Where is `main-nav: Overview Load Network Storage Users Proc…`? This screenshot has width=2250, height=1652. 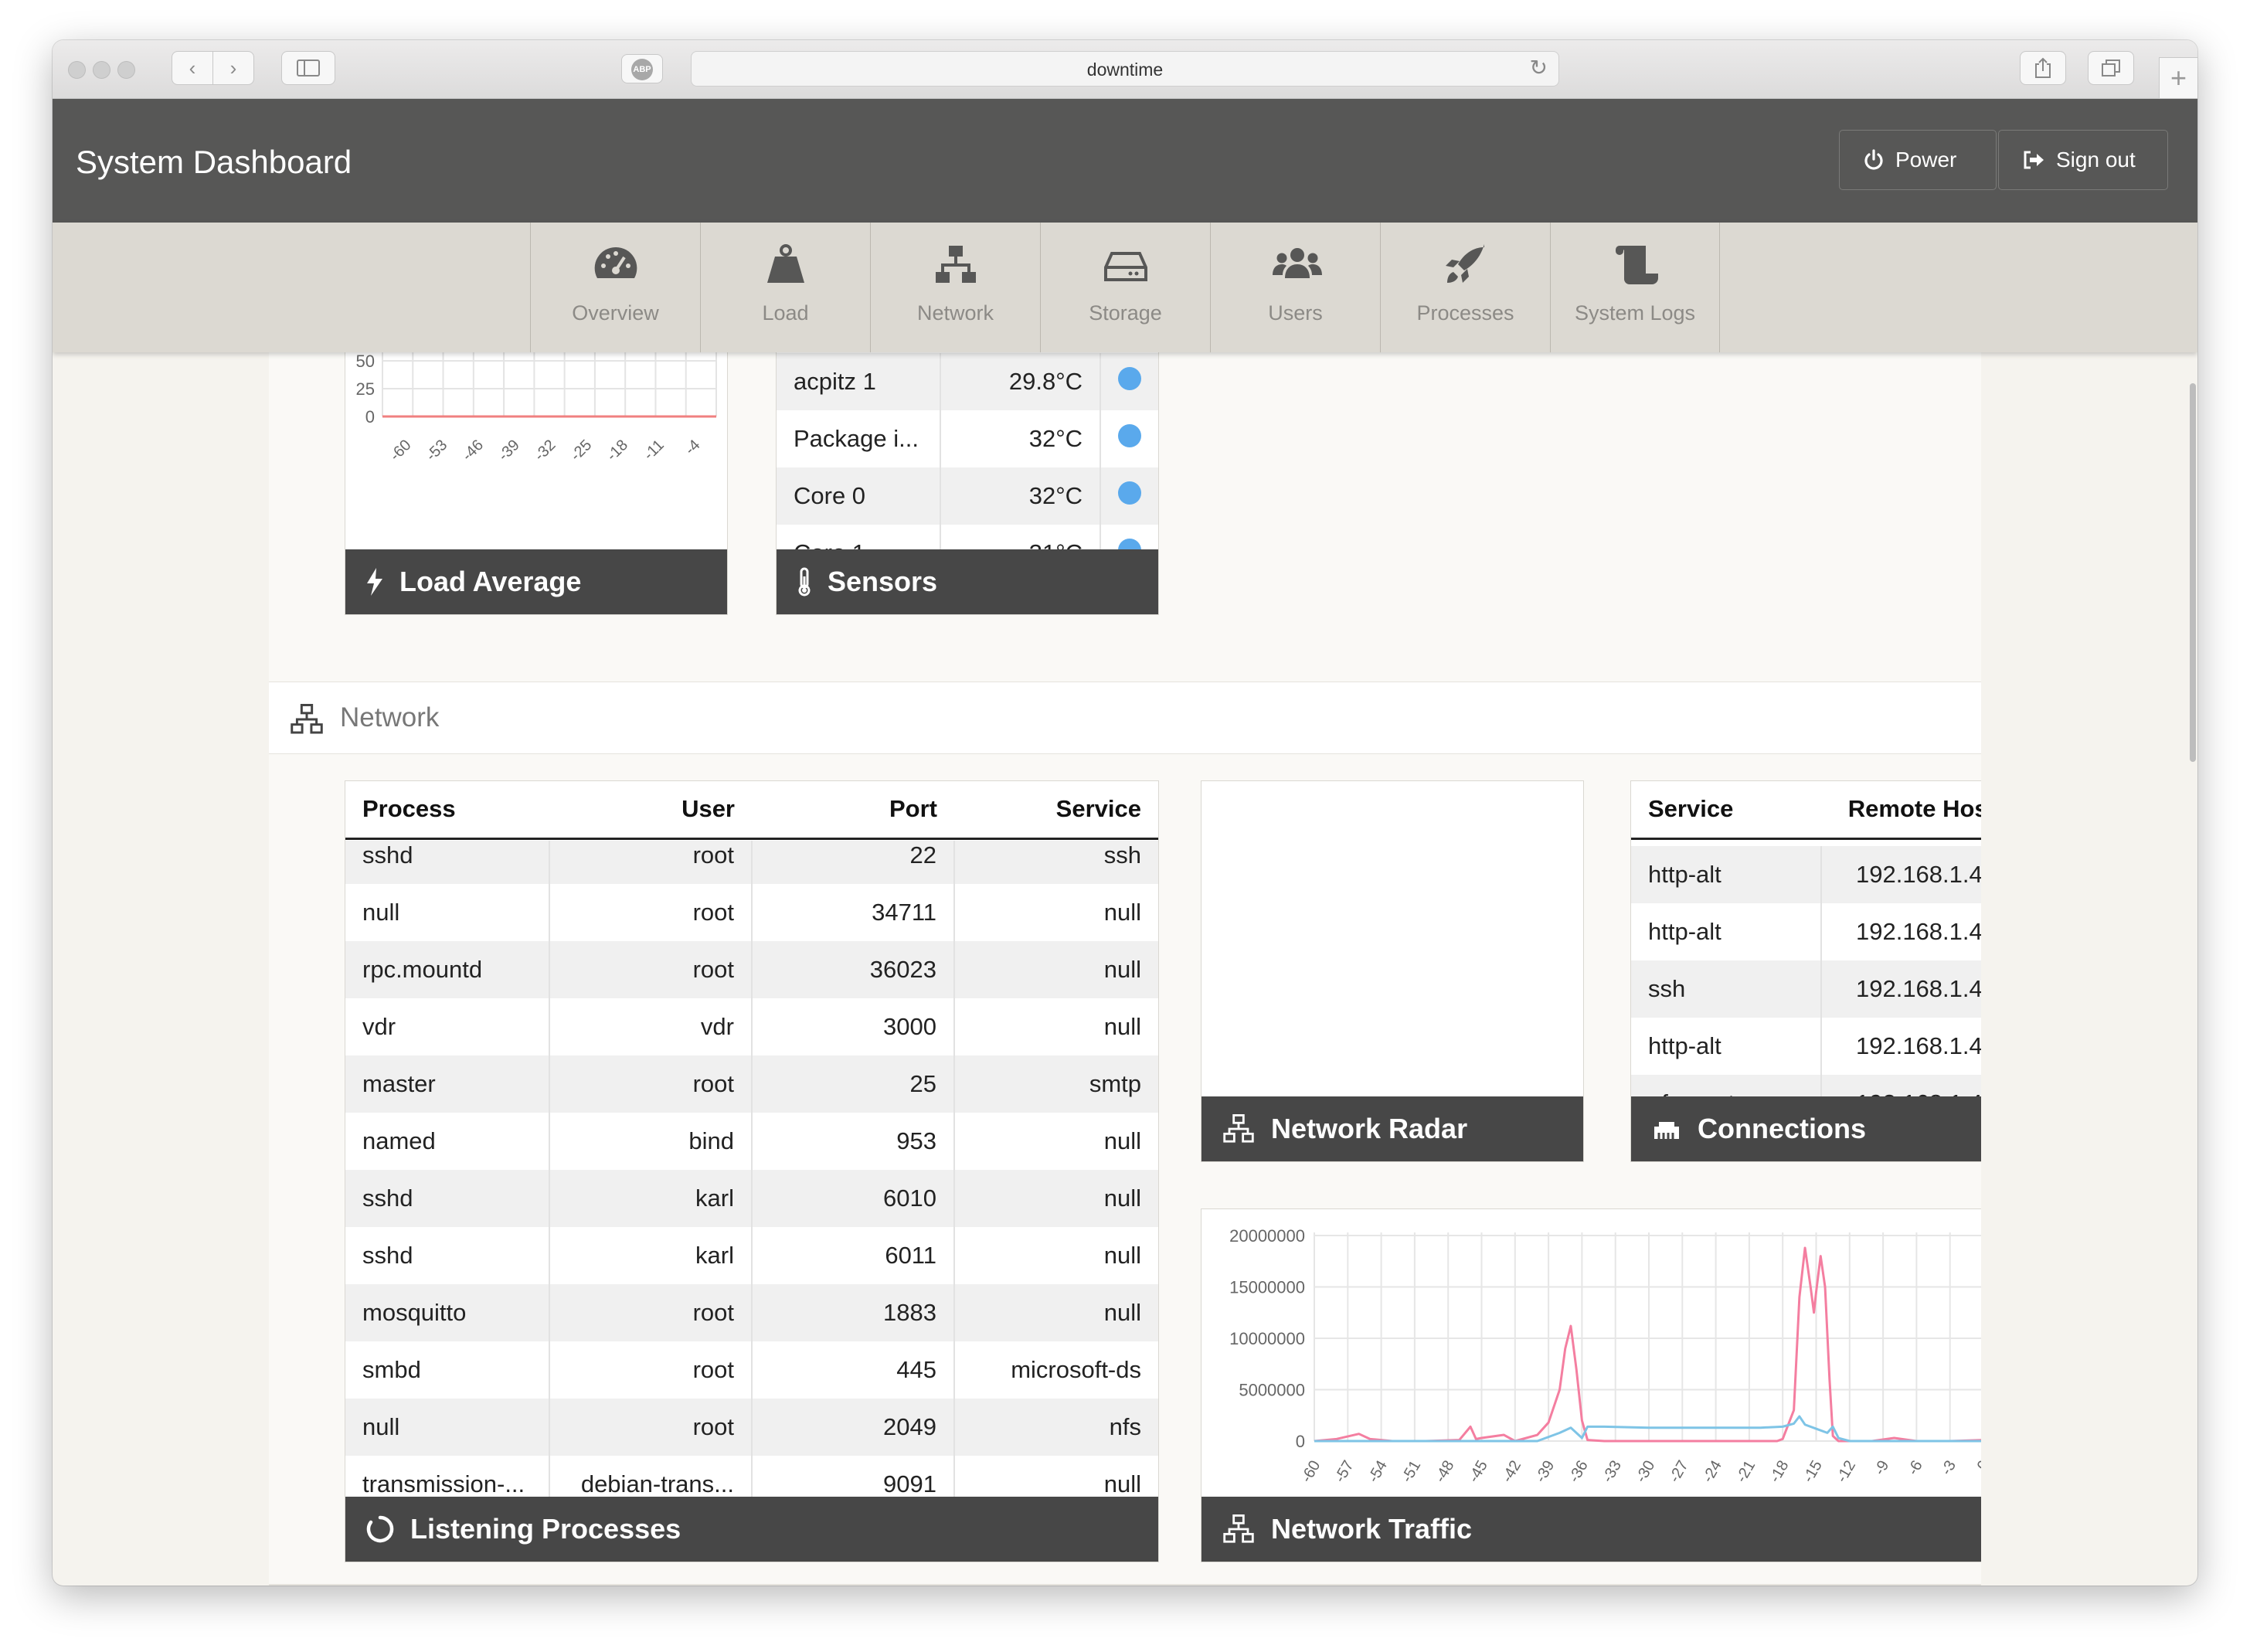 main-nav: Overview Load Network Storage Users Proc… is located at coordinates (1125, 288).